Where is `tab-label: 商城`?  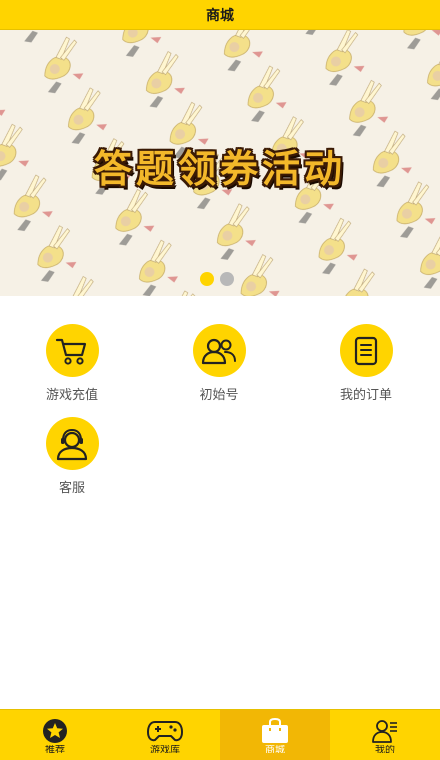 tab-label: 商城 is located at coordinates (275, 749).